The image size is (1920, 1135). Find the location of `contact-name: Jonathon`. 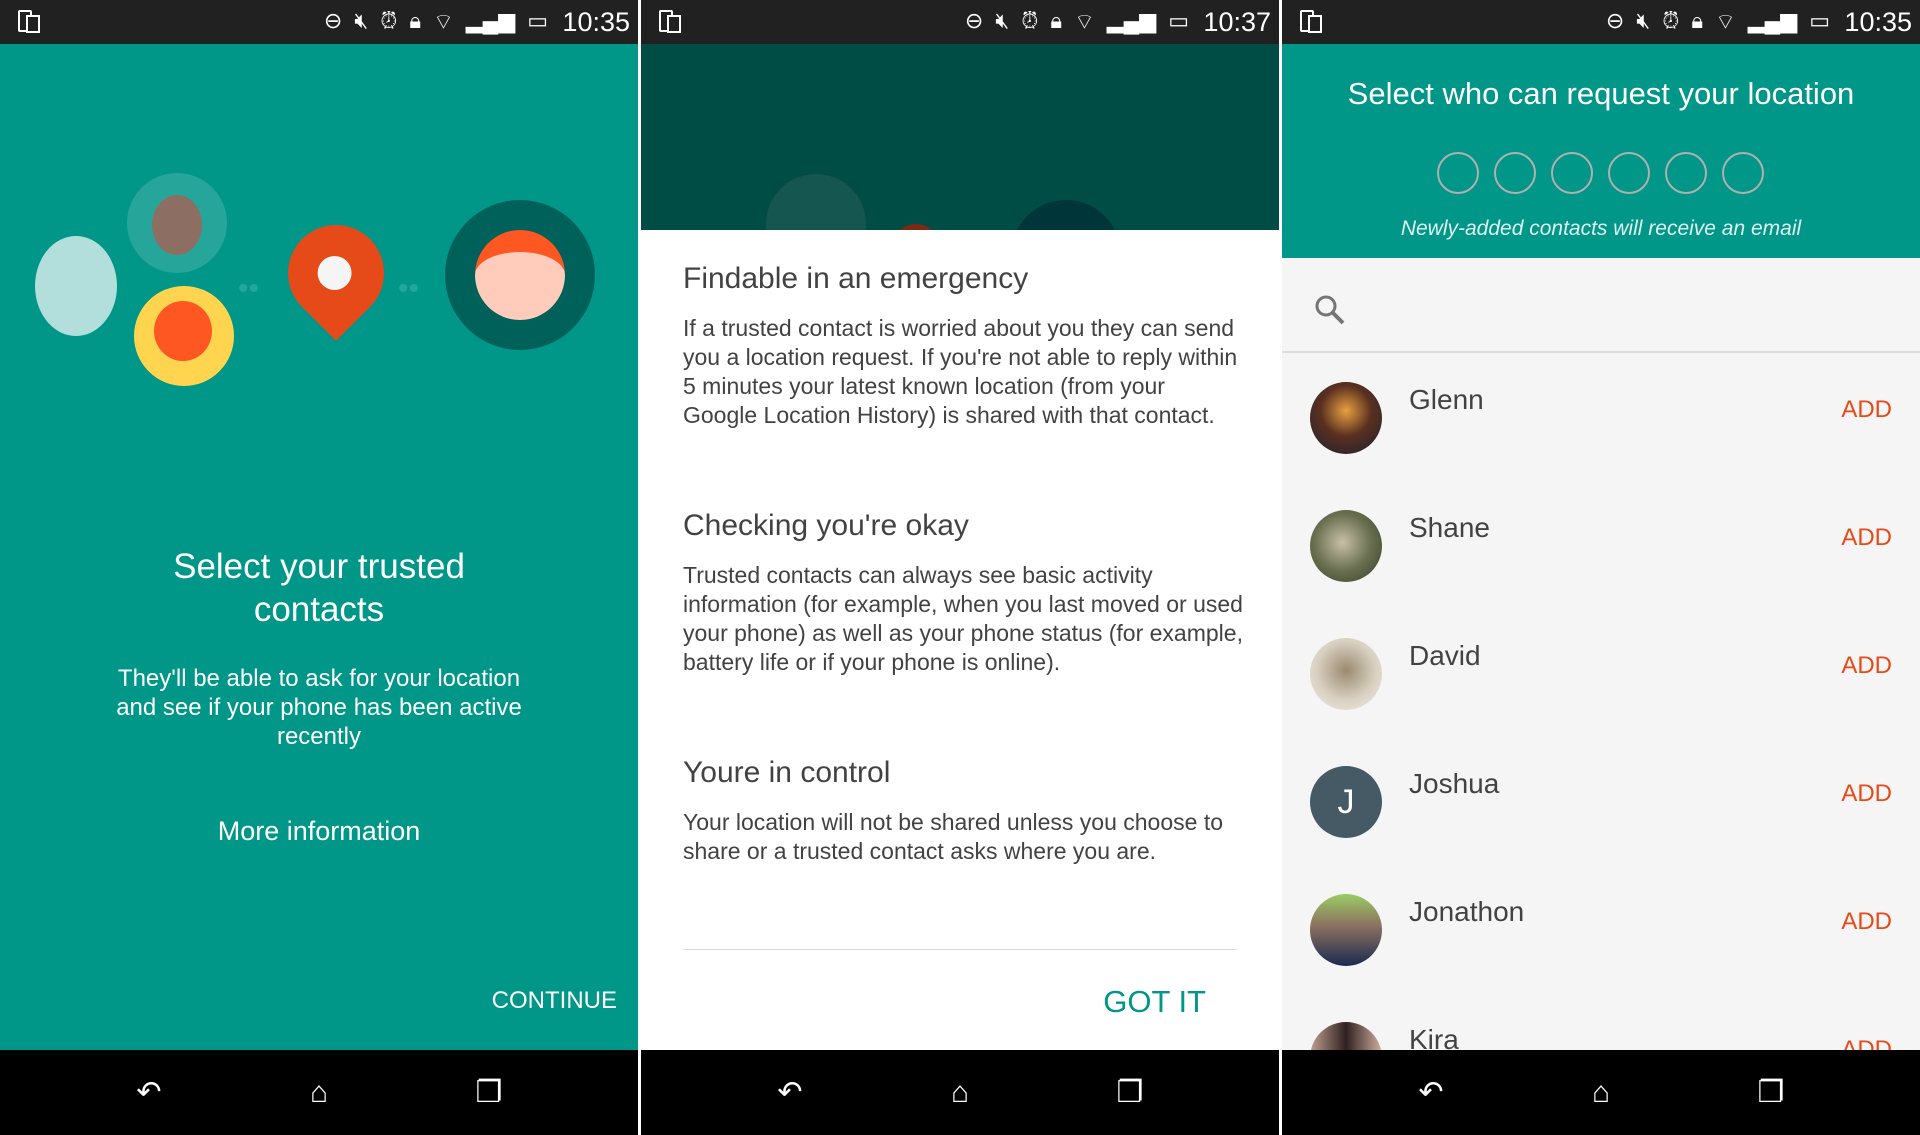

contact-name: Jonathon is located at coordinates (1467, 911).